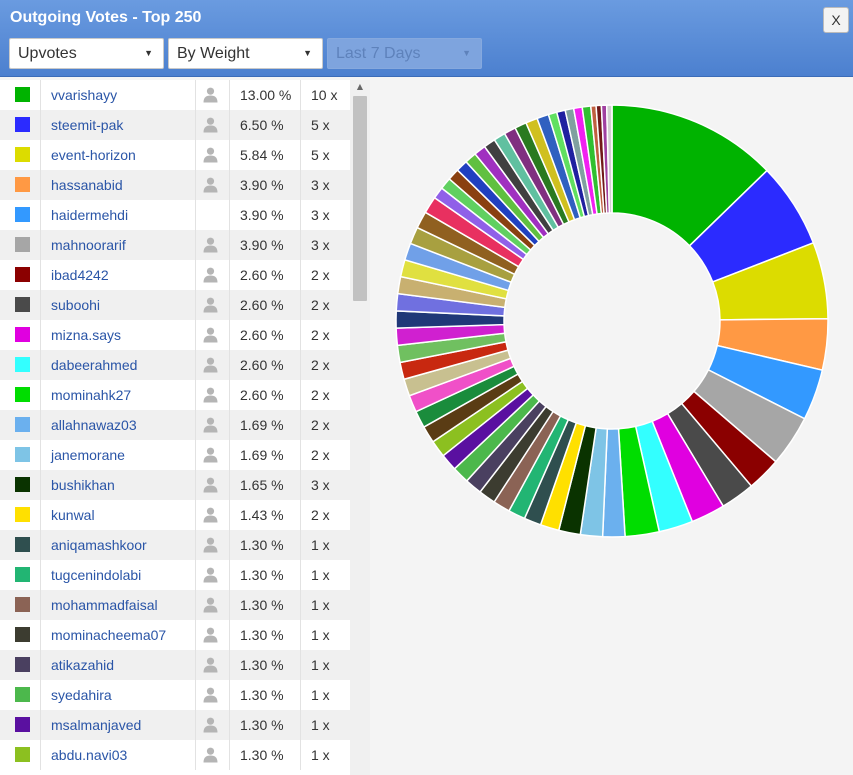 This screenshot has height=775, width=853. What do you see at coordinates (262, 185) in the screenshot?
I see `vote-percent: 3.90 %` at bounding box center [262, 185].